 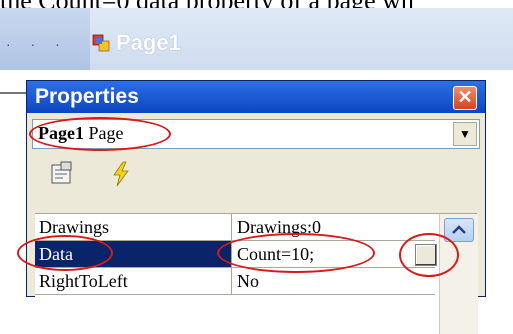 I want to click on property-name-cell: RightToLeft, so click(x=133, y=281).